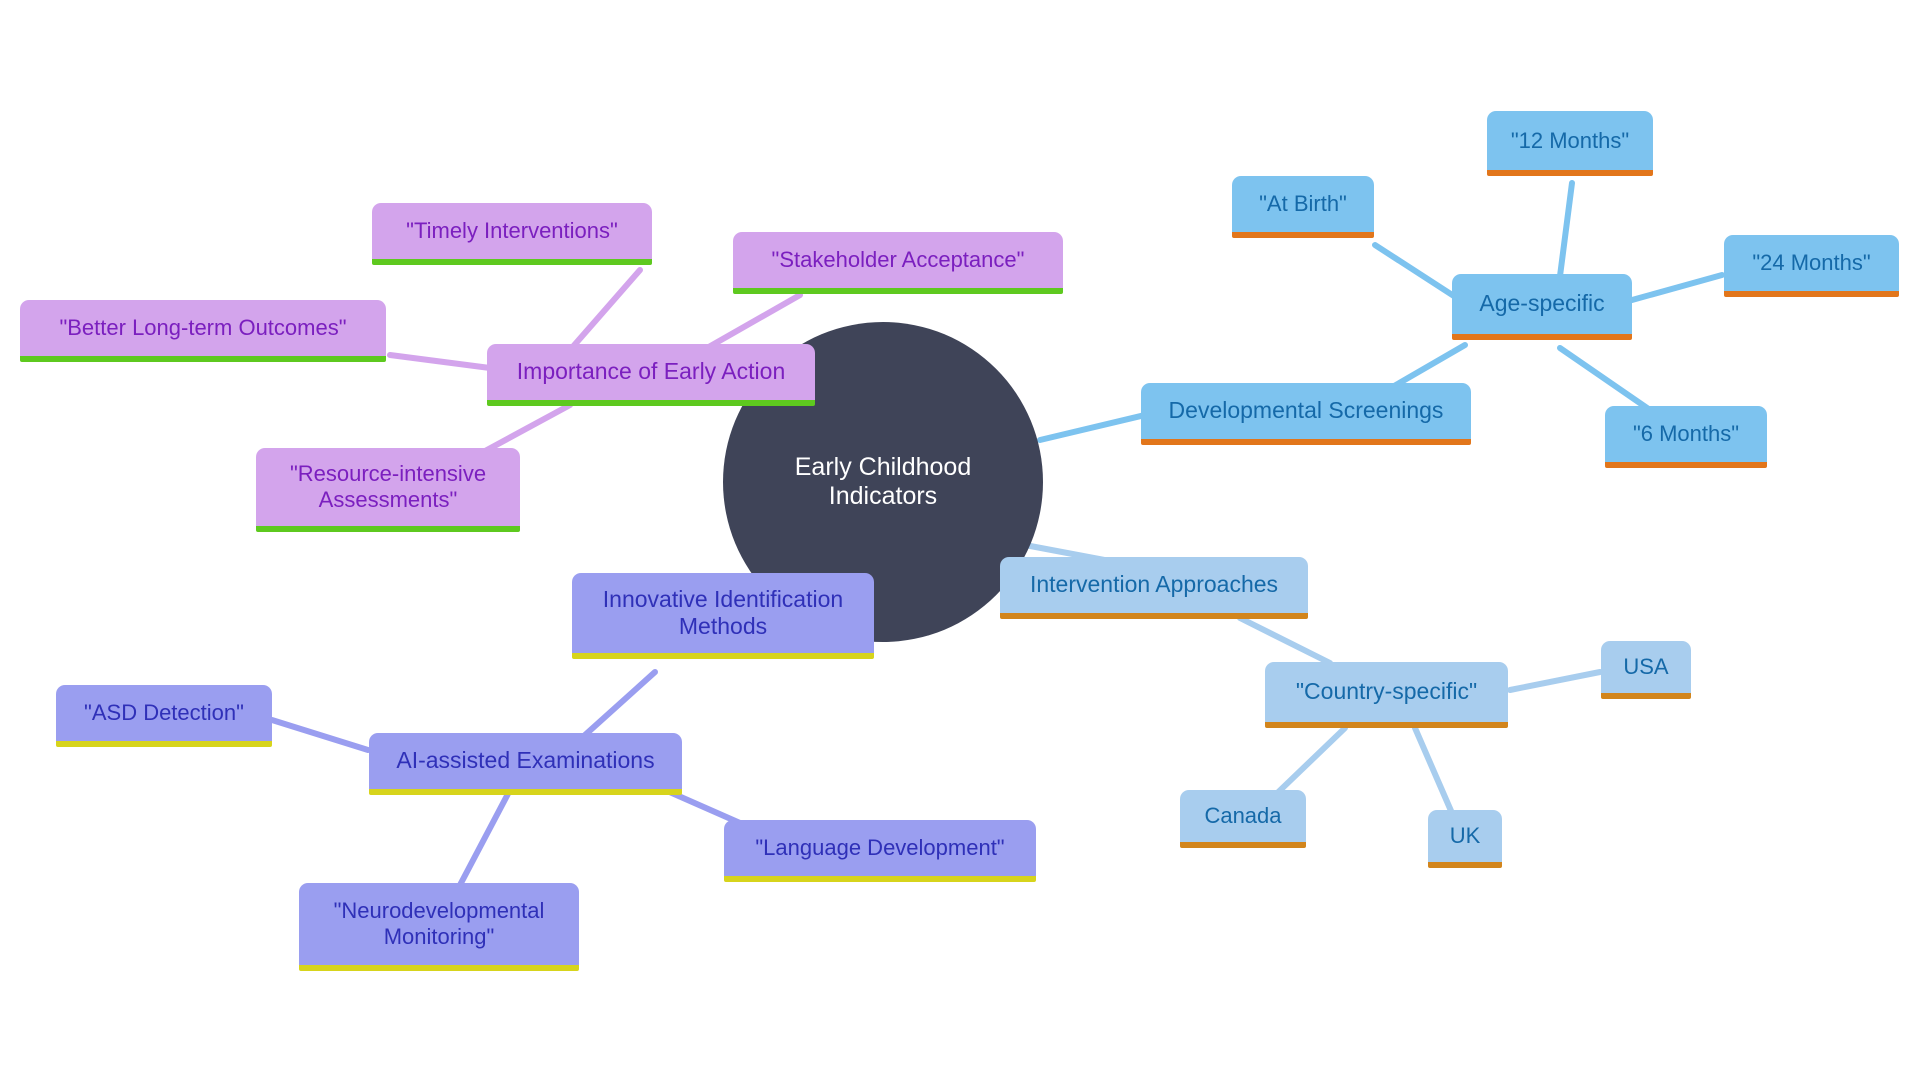 This screenshot has height=1080, width=1920. I want to click on node-24-months: "24 Months", so click(1811, 266).